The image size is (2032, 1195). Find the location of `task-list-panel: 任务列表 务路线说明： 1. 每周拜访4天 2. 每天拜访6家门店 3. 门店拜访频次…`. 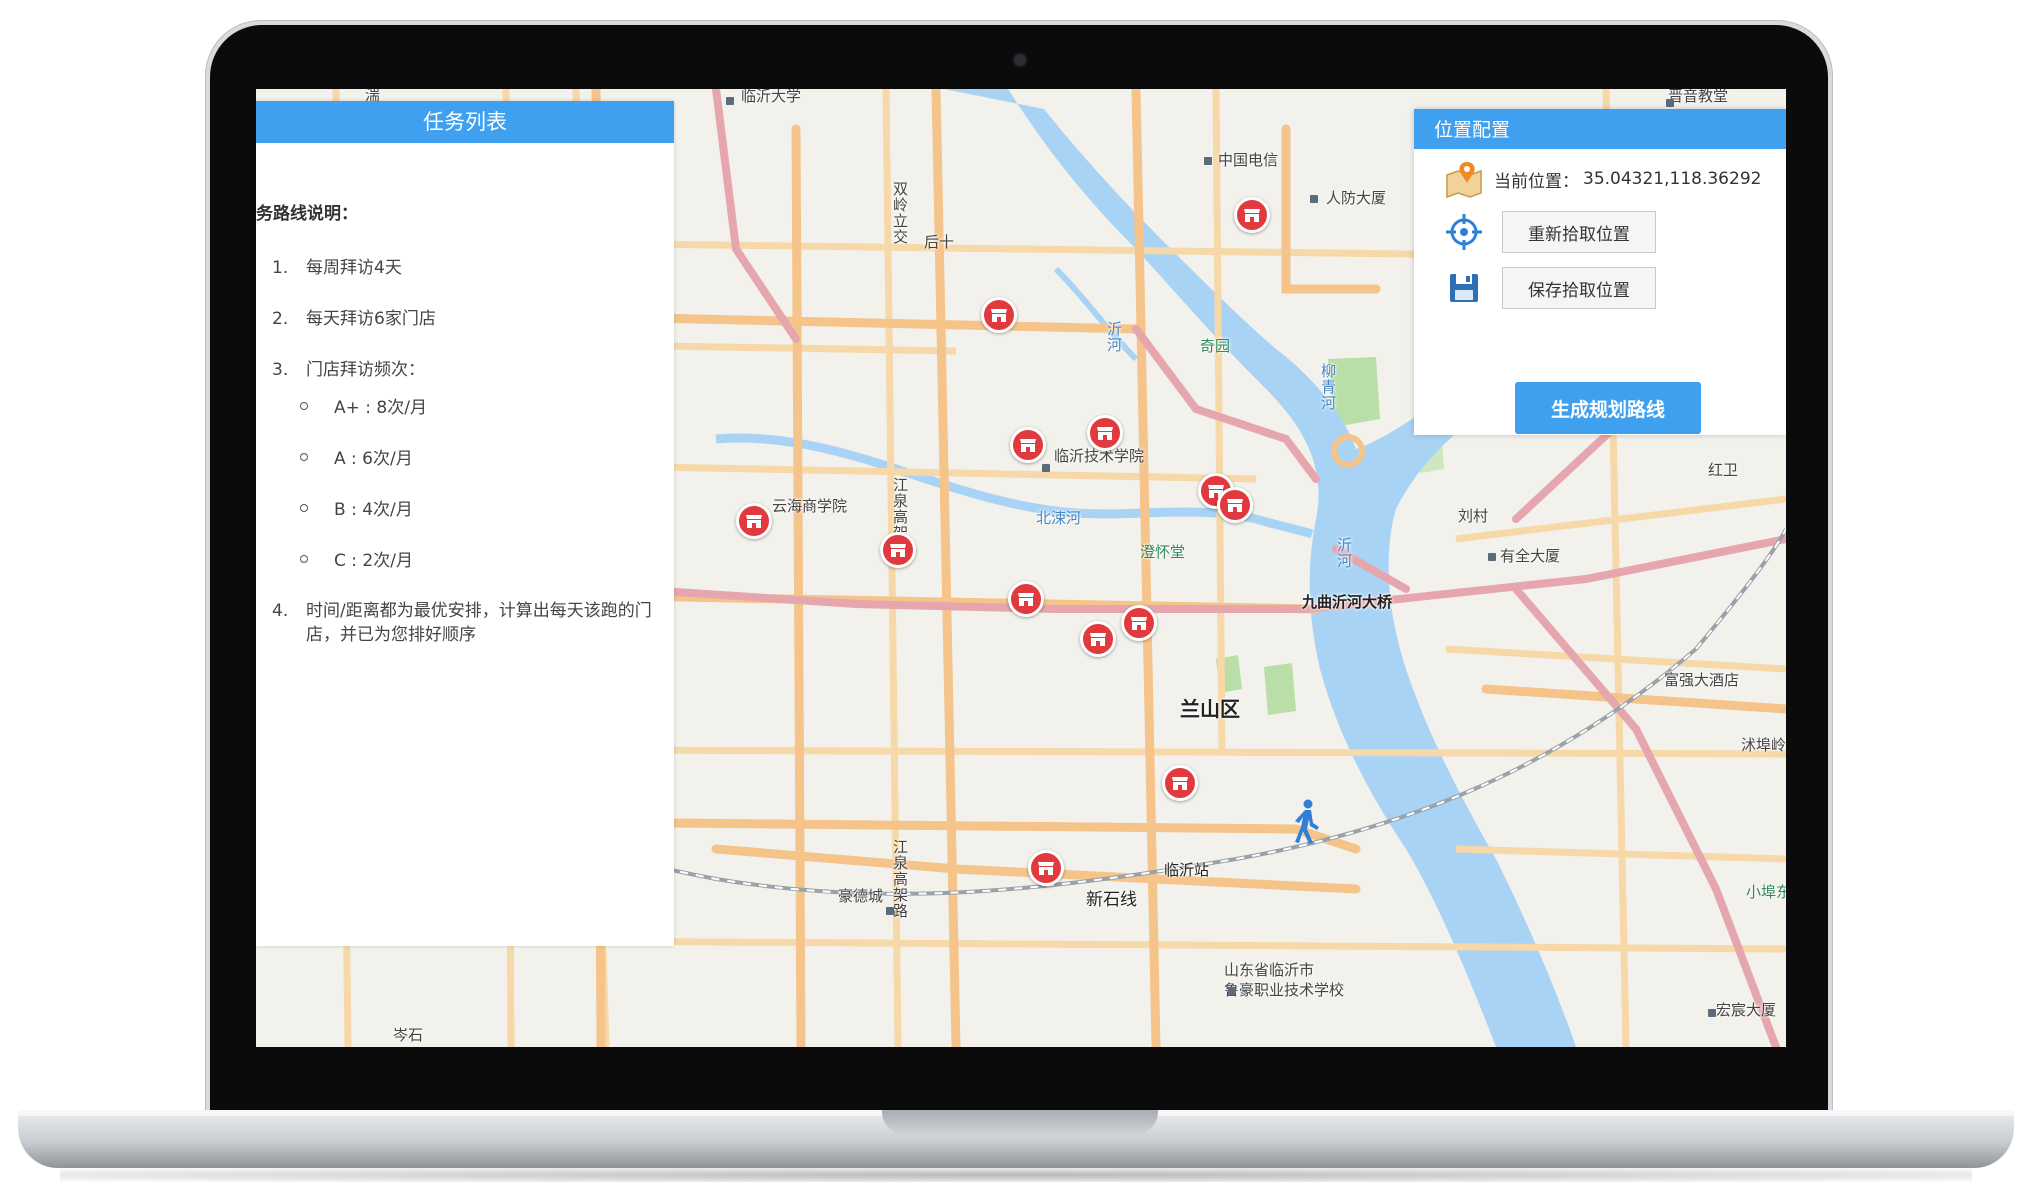

task-list-panel: 任务列表 务路线说明： 1. 每周拜访4天 2. 每天拜访6家门店 3. 门店拜访频次… is located at coordinates (465, 523).